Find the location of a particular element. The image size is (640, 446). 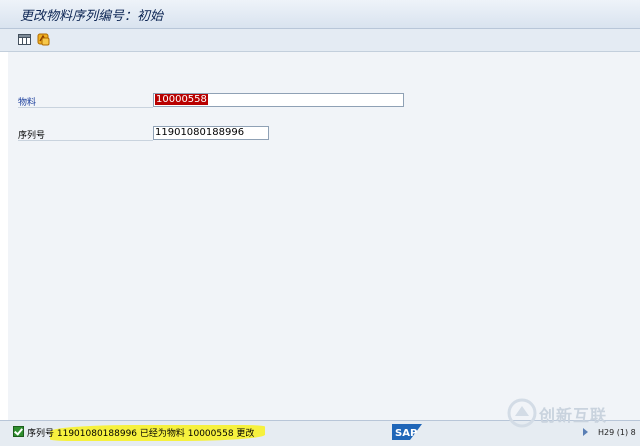

sap-logo-text: SAP is located at coordinates (406, 433).